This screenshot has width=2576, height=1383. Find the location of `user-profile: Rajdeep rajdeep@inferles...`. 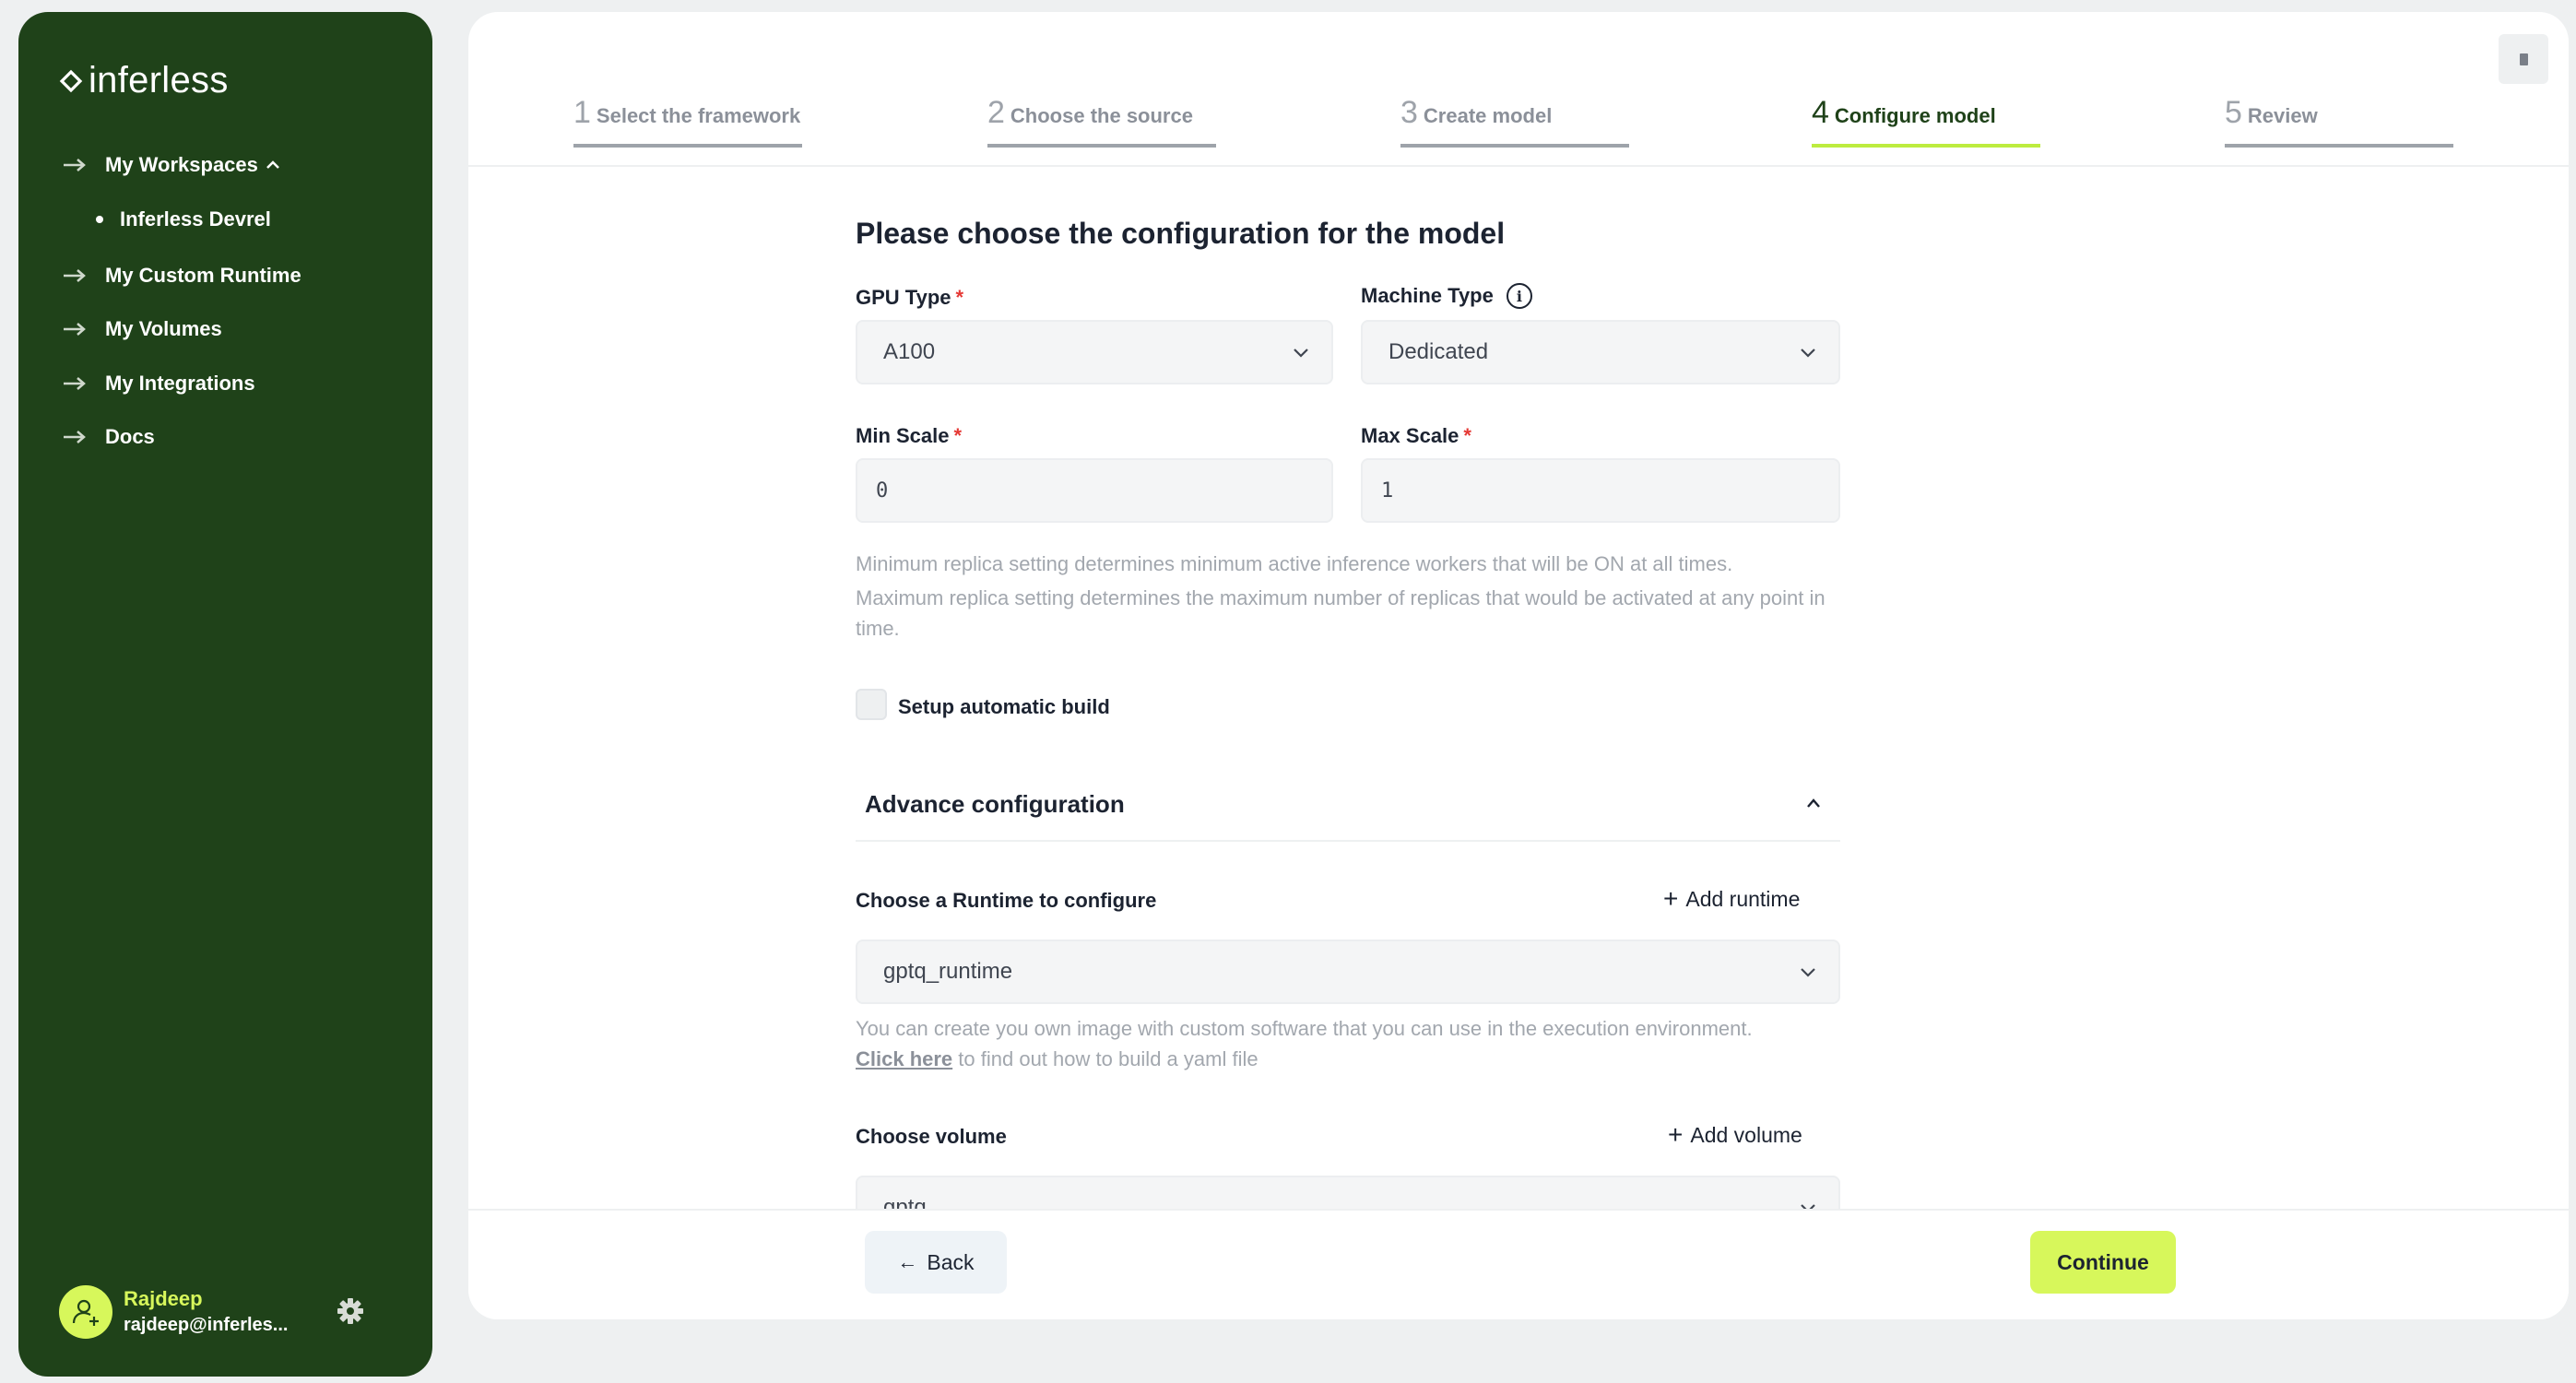

user-profile: Rajdeep rajdeep@inferles... is located at coordinates (173, 1312).